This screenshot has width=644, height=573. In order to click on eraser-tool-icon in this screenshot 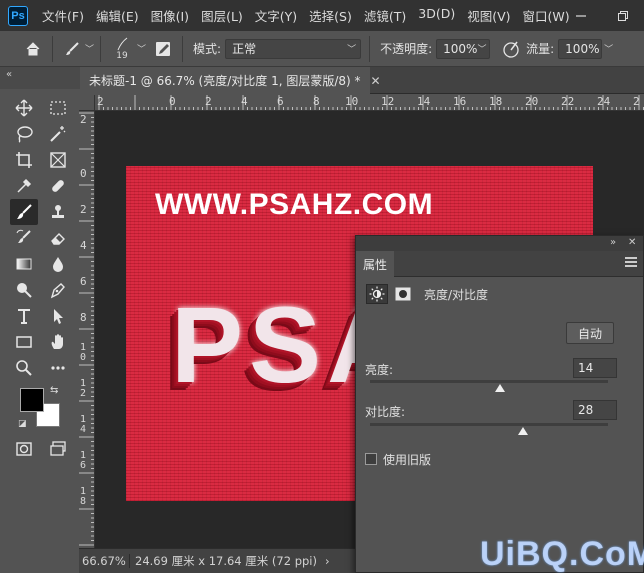, I will do `click(58, 238)`.